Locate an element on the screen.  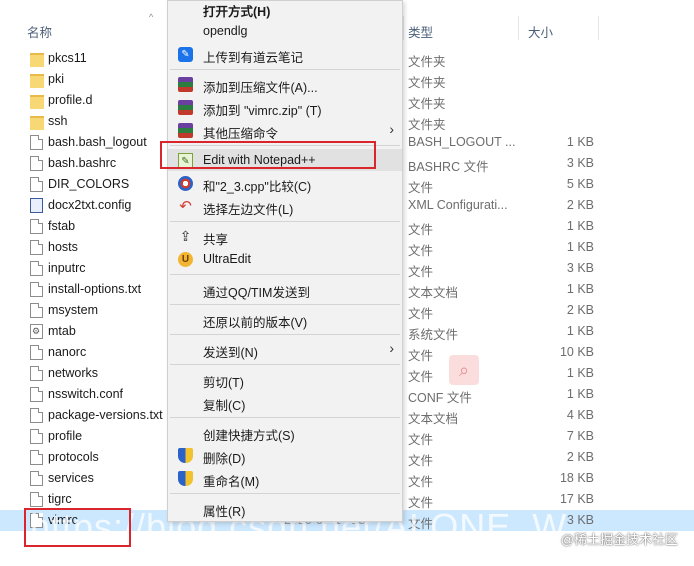
menu-item: U UltraEdit is located at coordinates (285, 259).